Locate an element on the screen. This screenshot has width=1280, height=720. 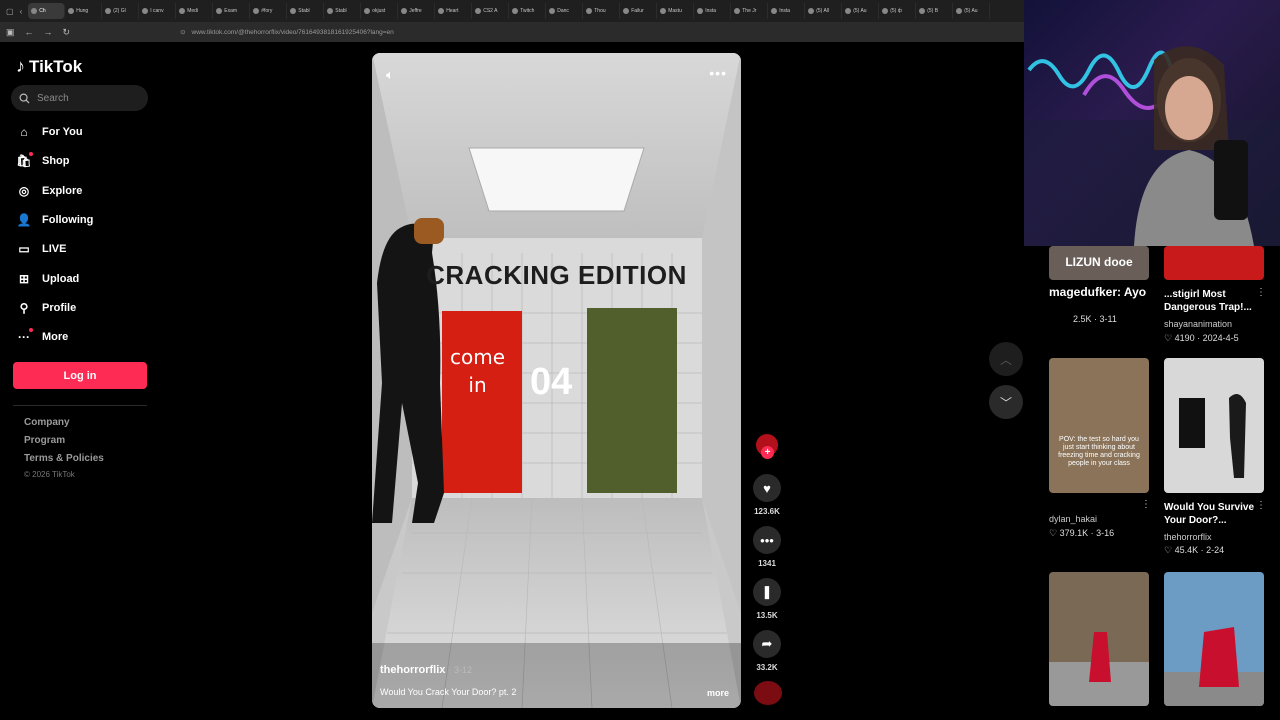
more-link: more is located at coordinates (718, 693).